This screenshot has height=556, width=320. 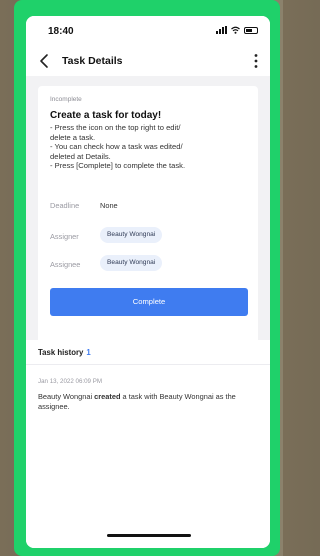 I want to click on more-vertical-icon, so click(x=256, y=61).